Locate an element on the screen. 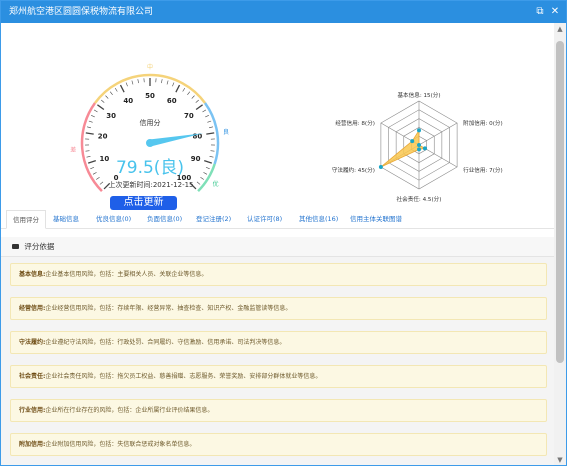  band-label-low: 差 is located at coordinates (73, 150).